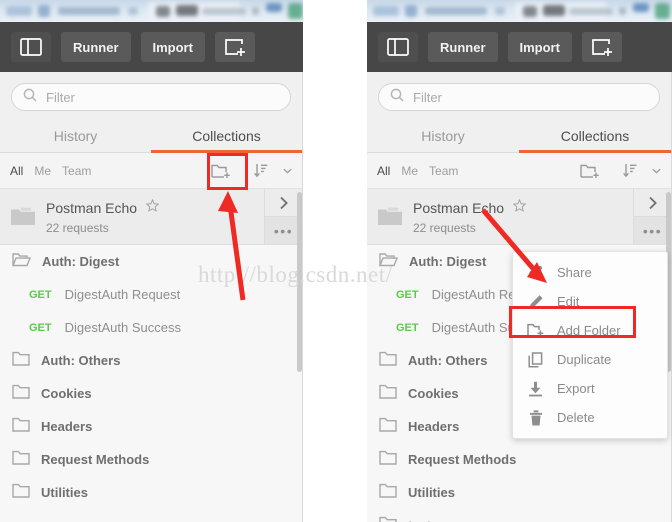  What do you see at coordinates (448, 360) in the screenshot?
I see `tree-folder-label: Auth: Others` at bounding box center [448, 360].